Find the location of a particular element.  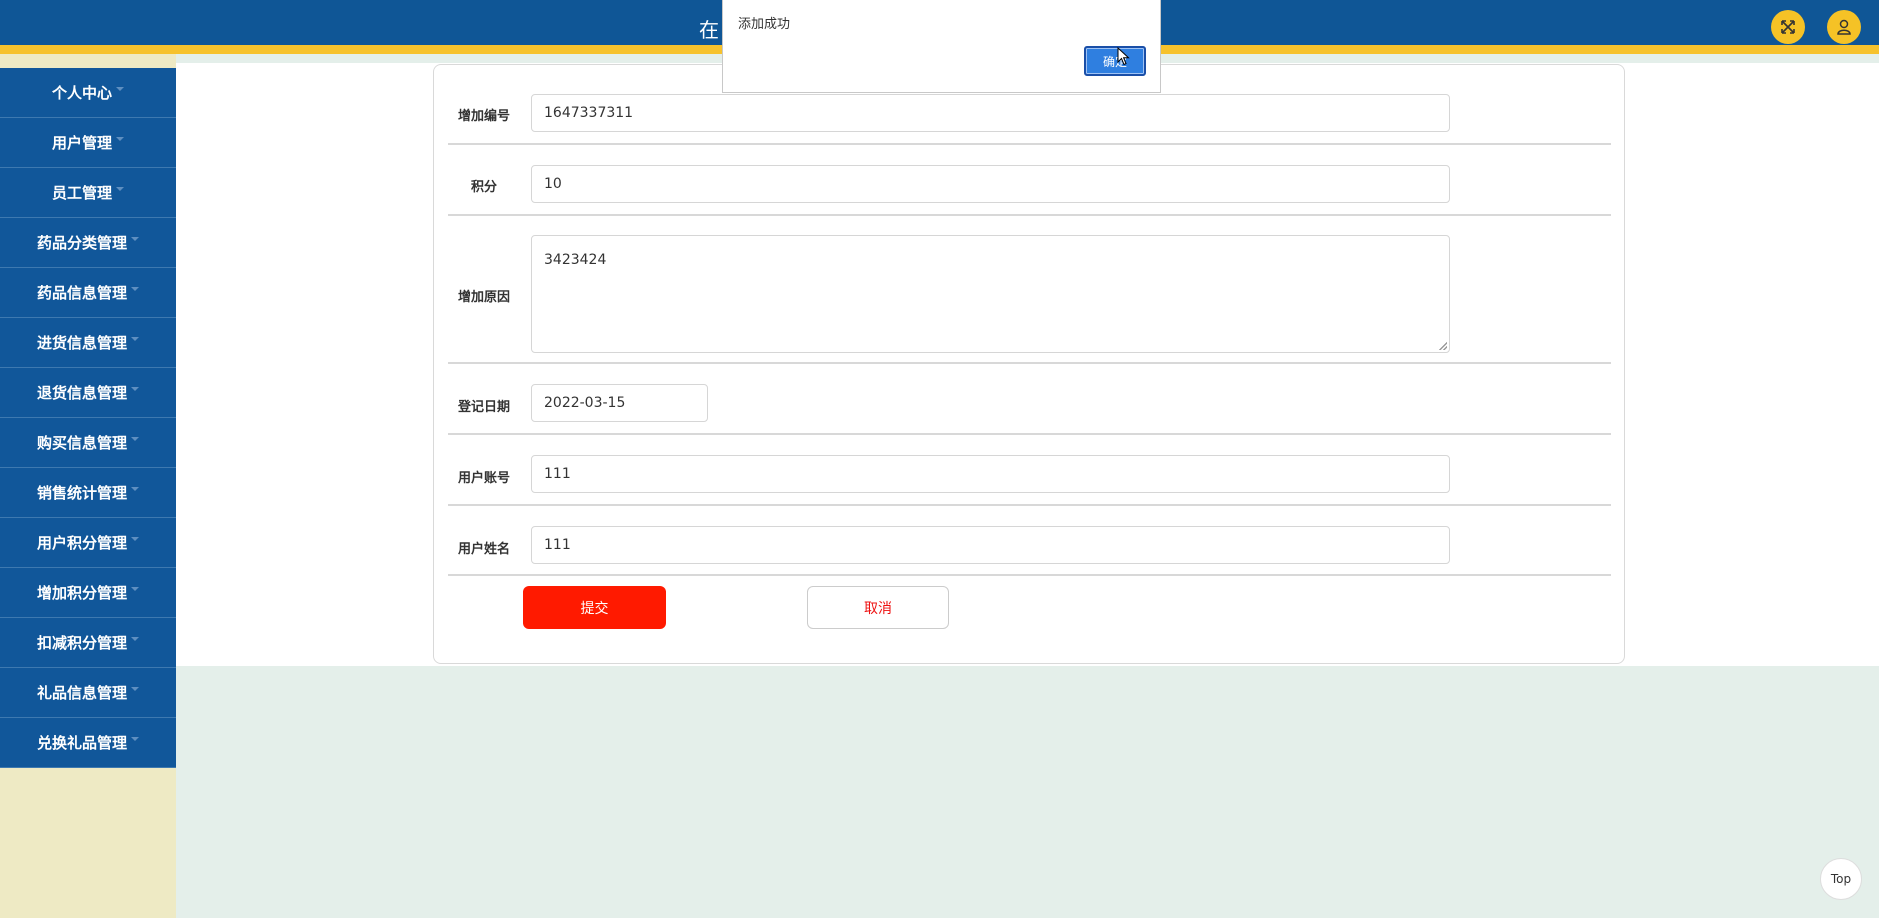

points-input: 10 is located at coordinates (990, 184).